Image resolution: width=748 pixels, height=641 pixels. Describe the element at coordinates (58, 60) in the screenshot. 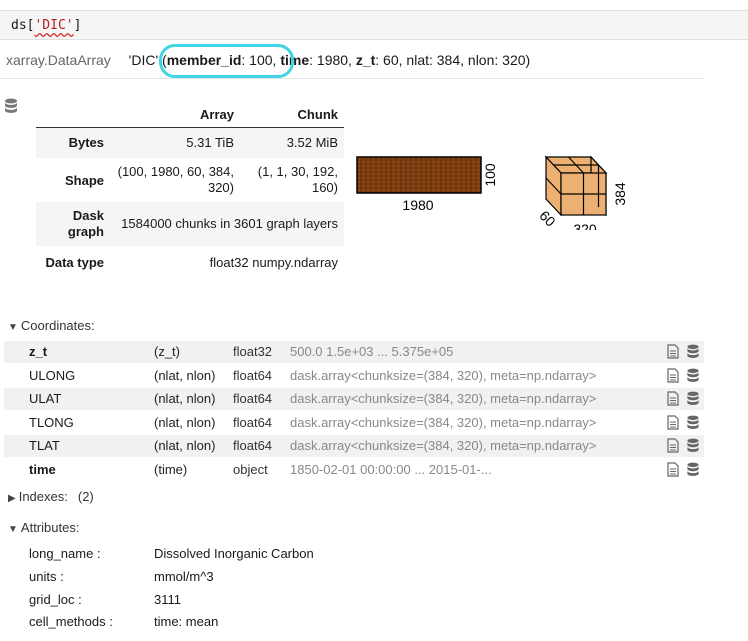

I see `object-type: xarray.DataArray` at that location.